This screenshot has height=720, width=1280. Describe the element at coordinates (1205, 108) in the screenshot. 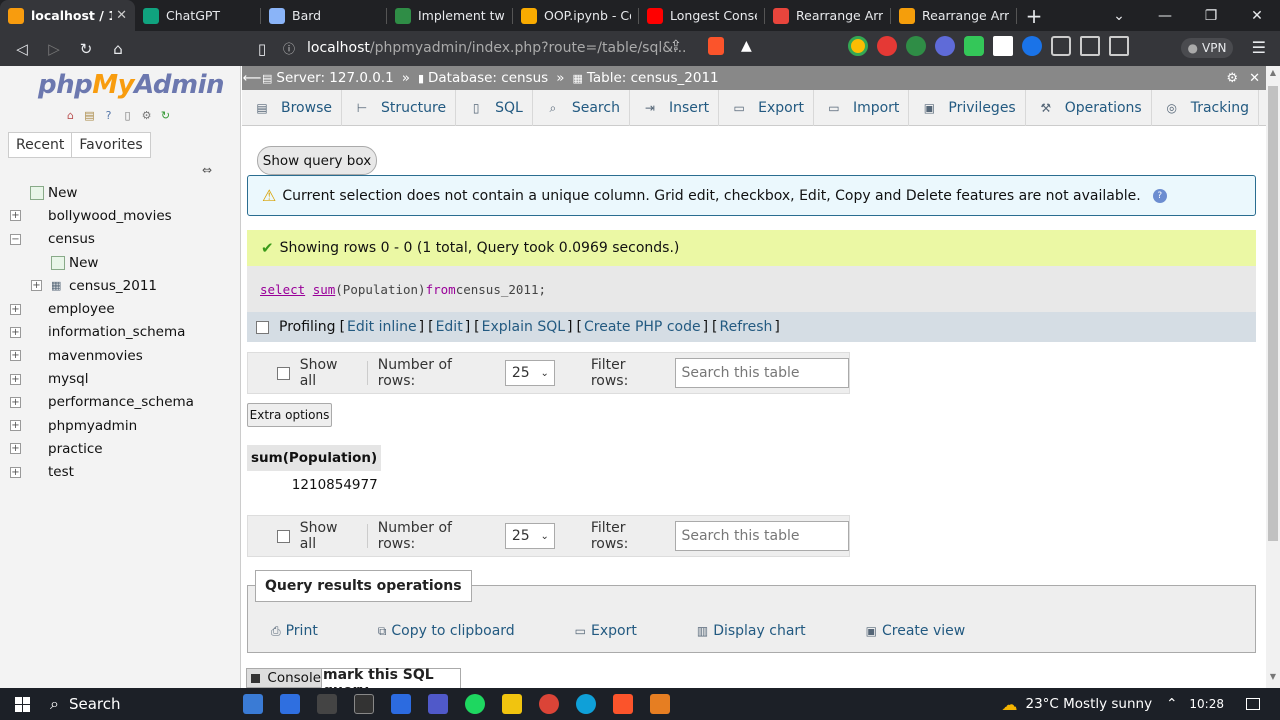

I see `tab-tracking: ◎ Tracking` at that location.